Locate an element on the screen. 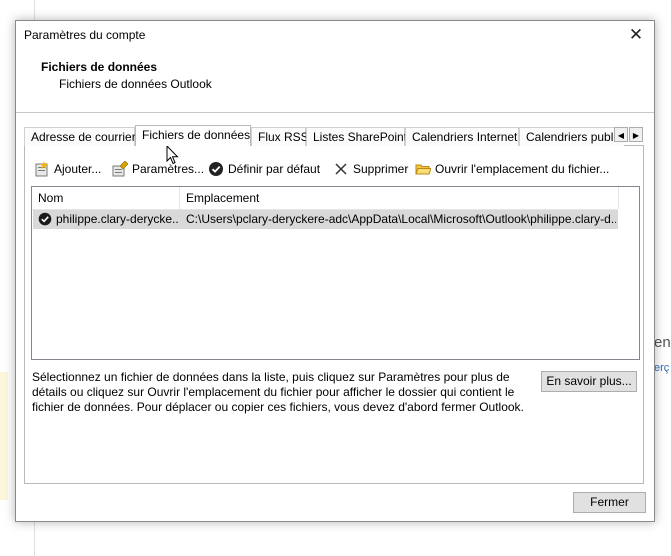 Image resolution: width=671 pixels, height=556 pixels. background-link-fragment: erç is located at coordinates (661, 368).